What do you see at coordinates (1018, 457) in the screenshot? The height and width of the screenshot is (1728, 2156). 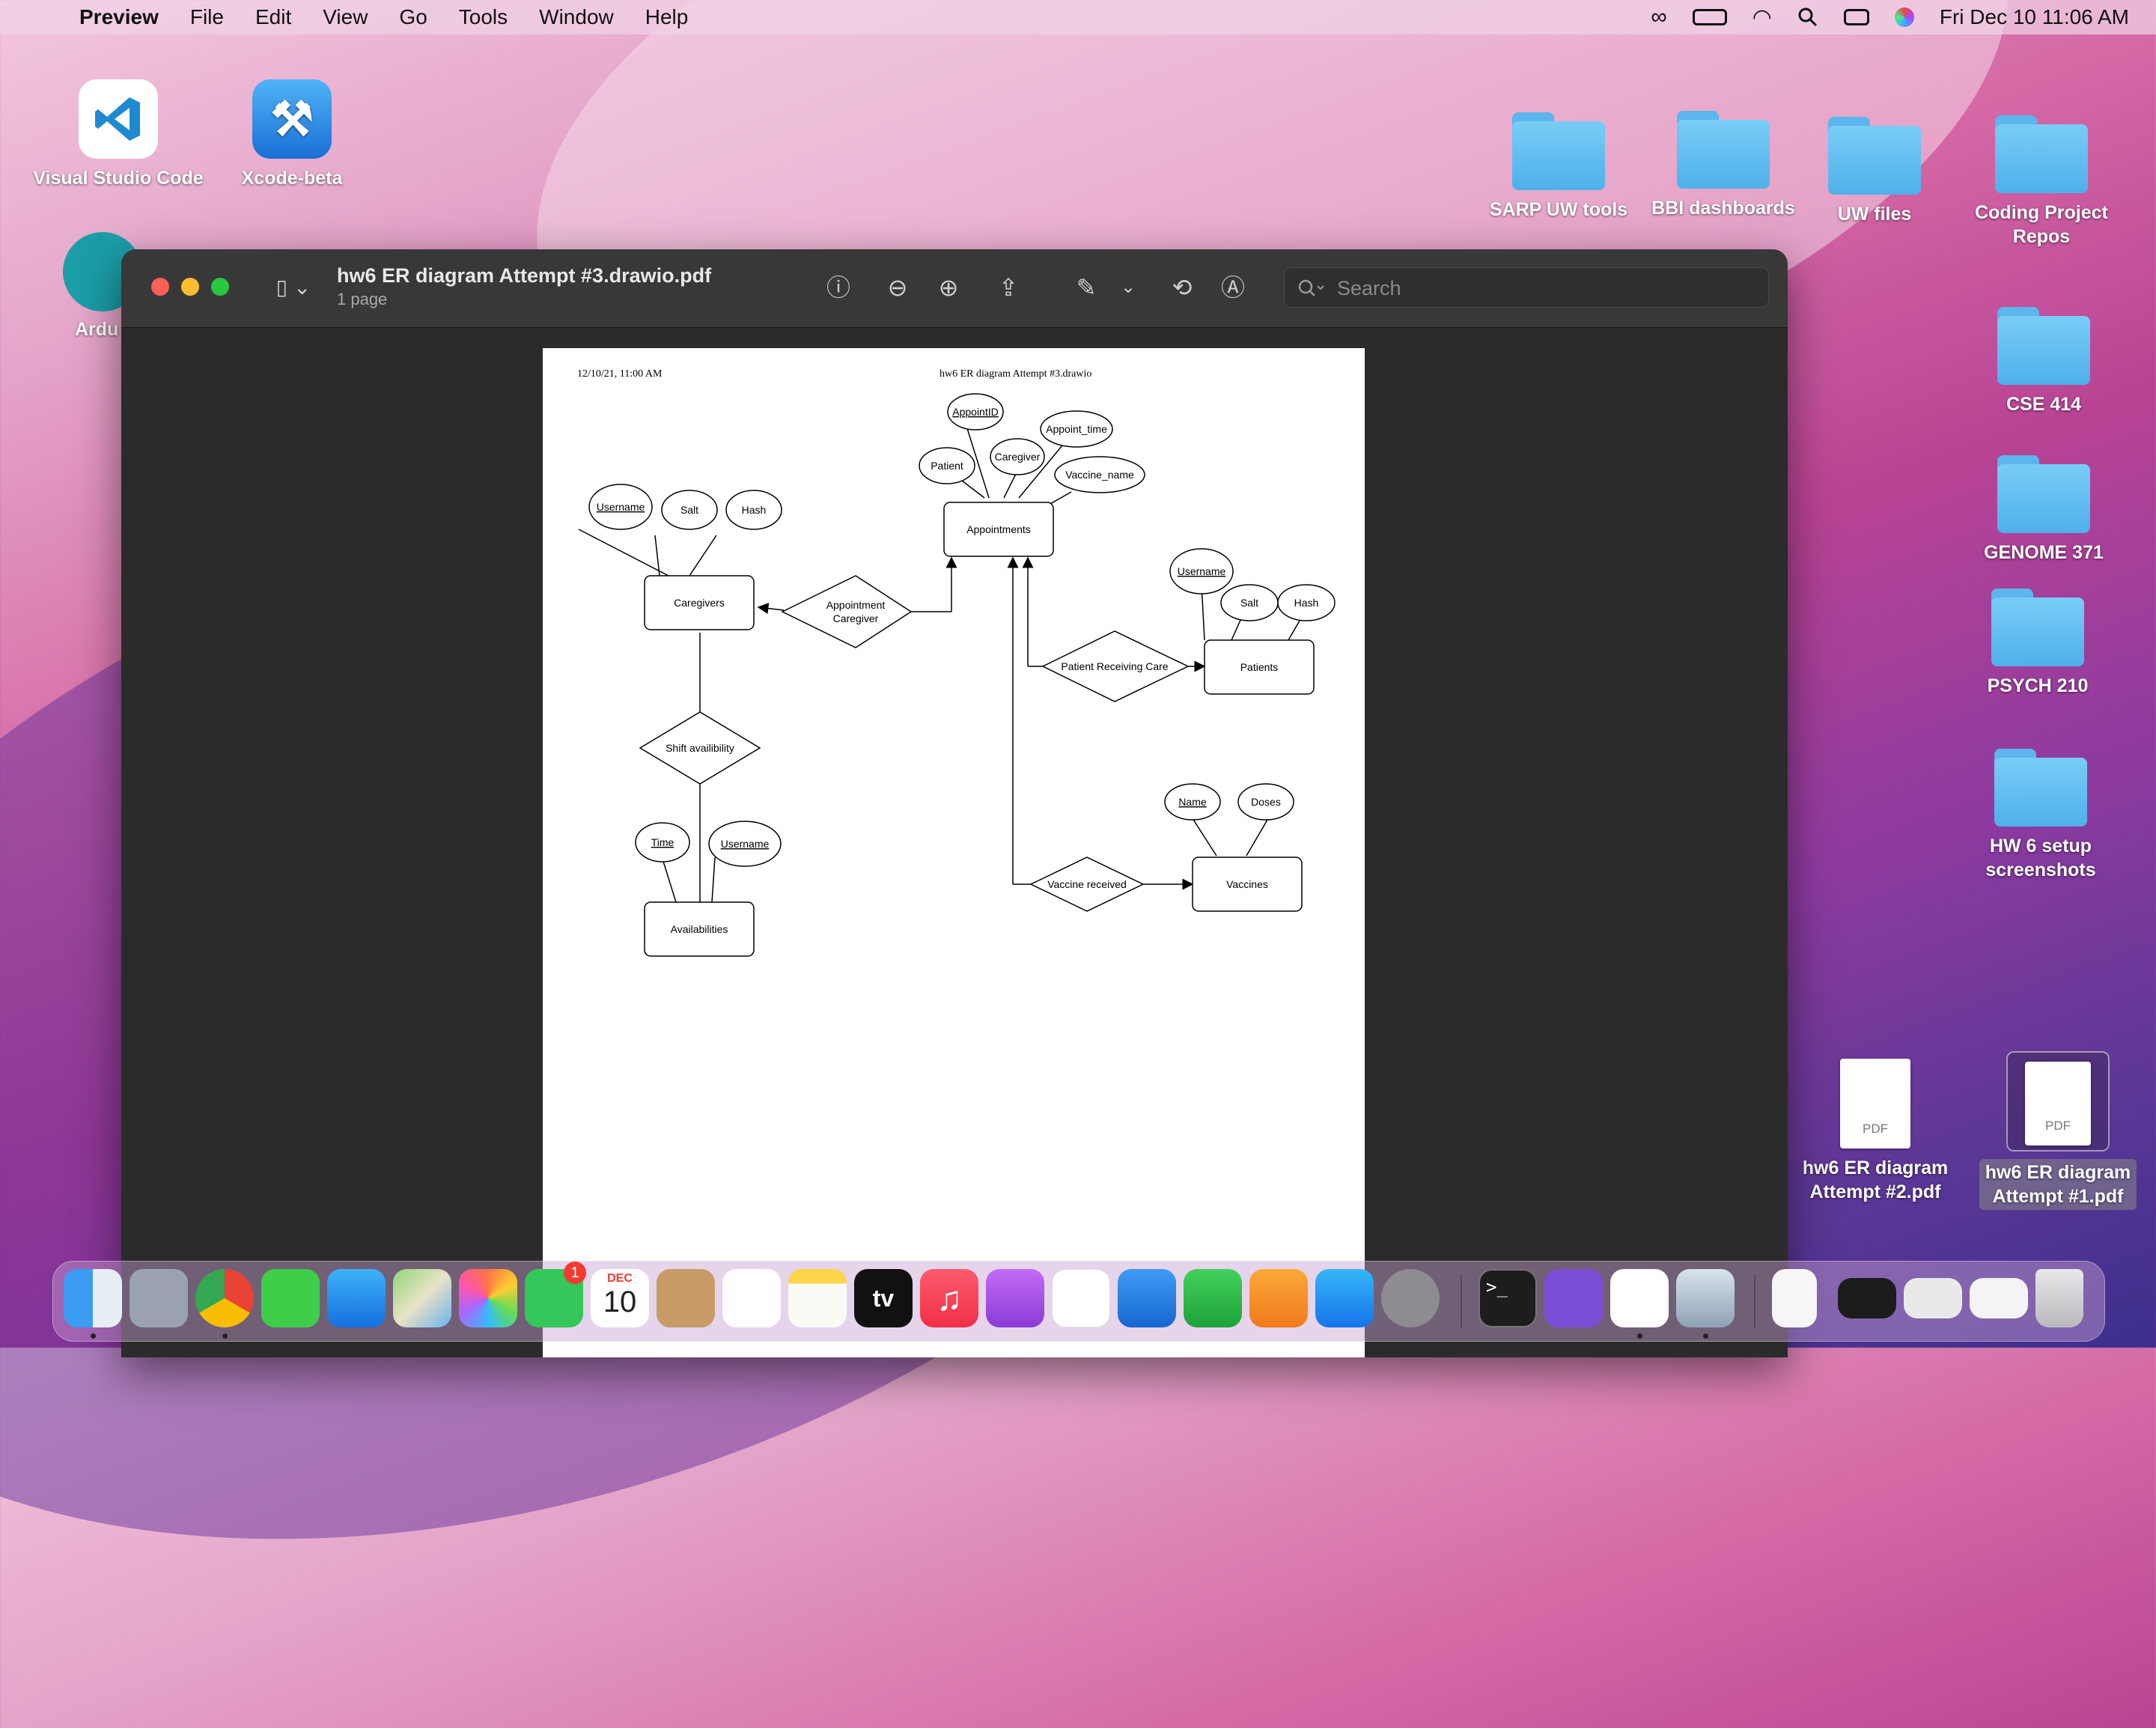 I see `attr-label: Caregiver` at bounding box center [1018, 457].